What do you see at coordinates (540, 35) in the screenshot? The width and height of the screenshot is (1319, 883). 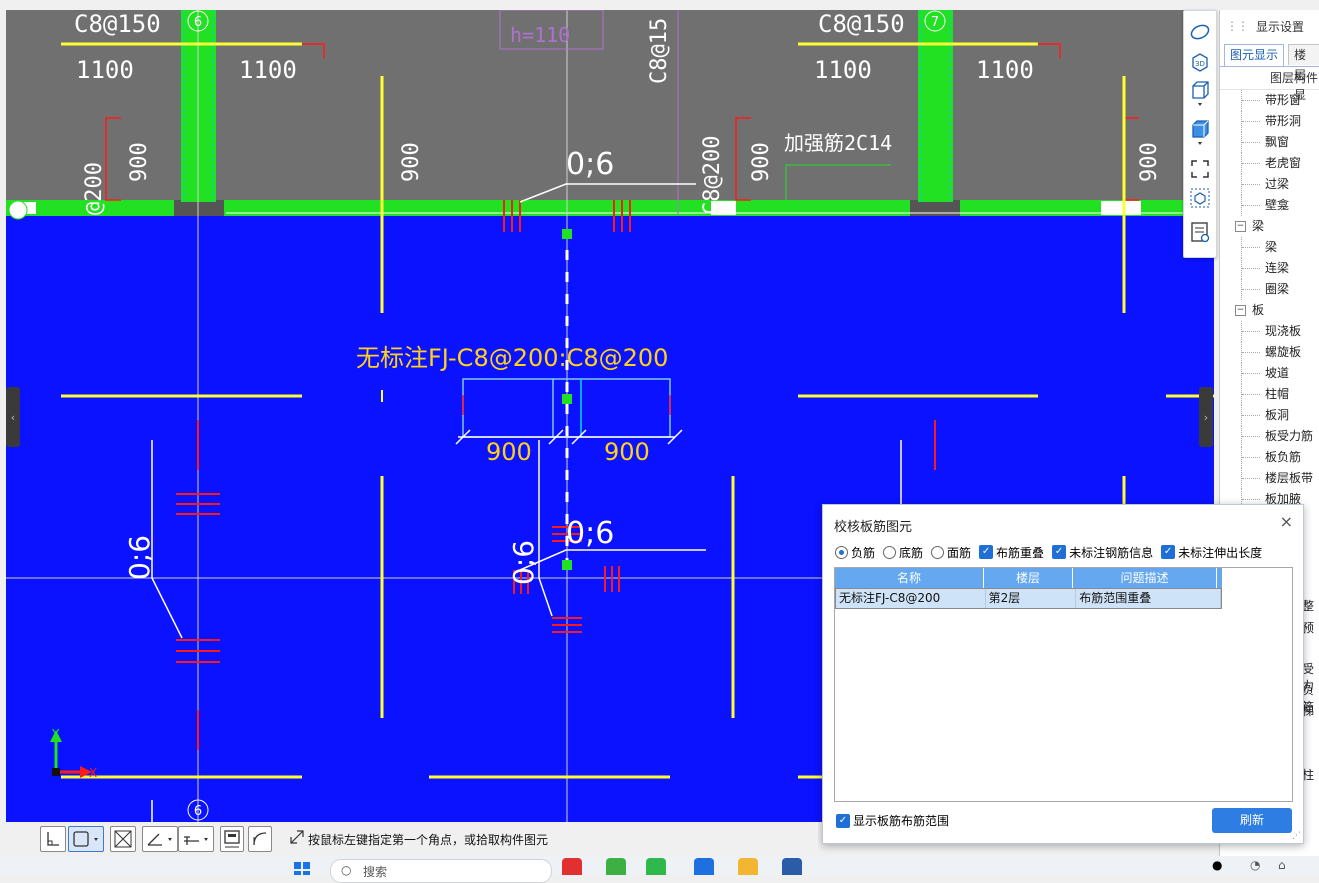 I see `slab-thickness-label: h=110` at bounding box center [540, 35].